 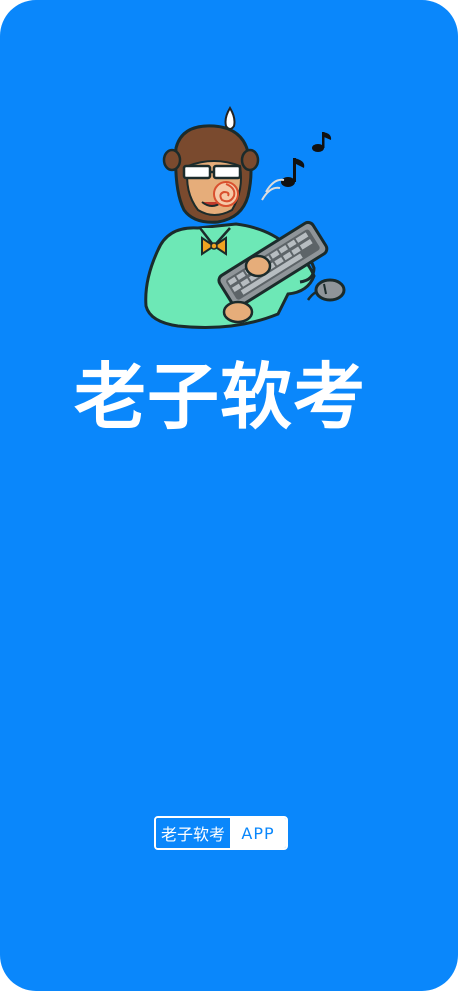 What do you see at coordinates (243, 218) in the screenshot?
I see `monkey-mascot-icon` at bounding box center [243, 218].